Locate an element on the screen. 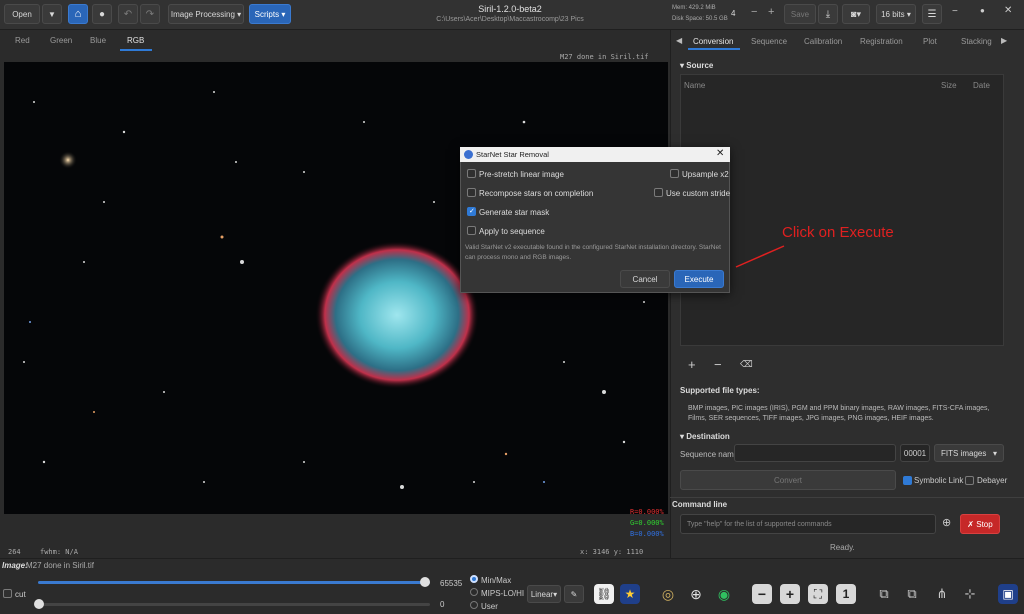 This screenshot has width=1024, height=614. min-slider-handle is located at coordinates (39, 604).